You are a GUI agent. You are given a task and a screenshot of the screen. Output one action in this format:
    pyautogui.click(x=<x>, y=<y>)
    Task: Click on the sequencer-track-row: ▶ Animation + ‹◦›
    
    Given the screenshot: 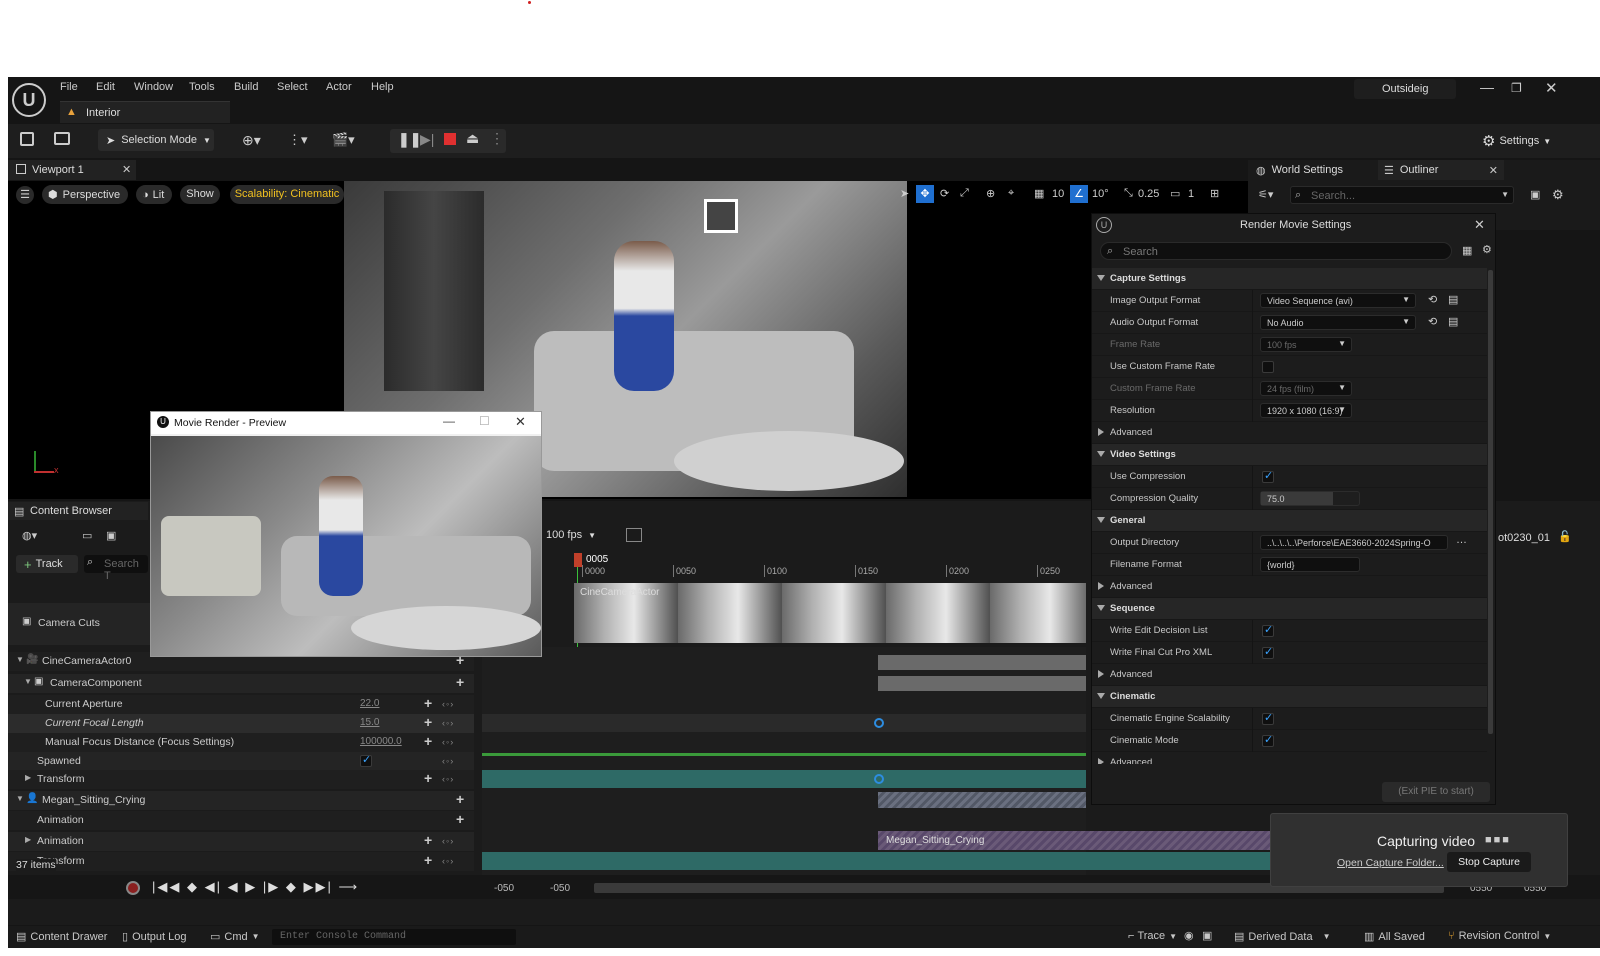 What is the action you would take?
    pyautogui.click(x=241, y=841)
    